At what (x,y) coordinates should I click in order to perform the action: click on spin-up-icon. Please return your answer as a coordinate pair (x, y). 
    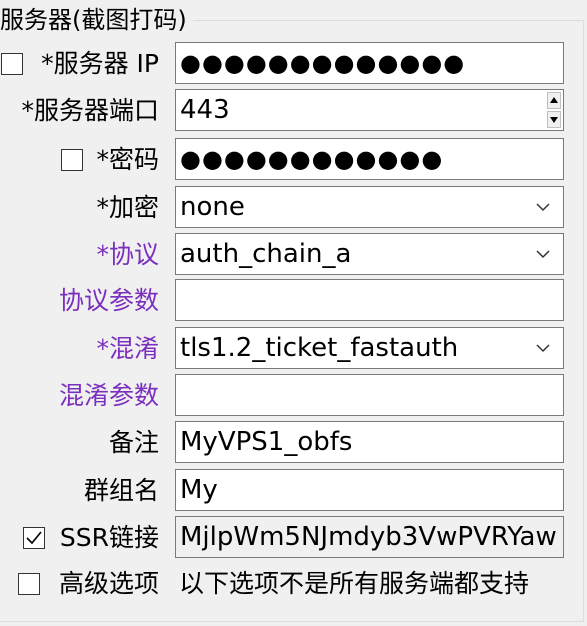
    Looking at the image, I should click on (554, 100).